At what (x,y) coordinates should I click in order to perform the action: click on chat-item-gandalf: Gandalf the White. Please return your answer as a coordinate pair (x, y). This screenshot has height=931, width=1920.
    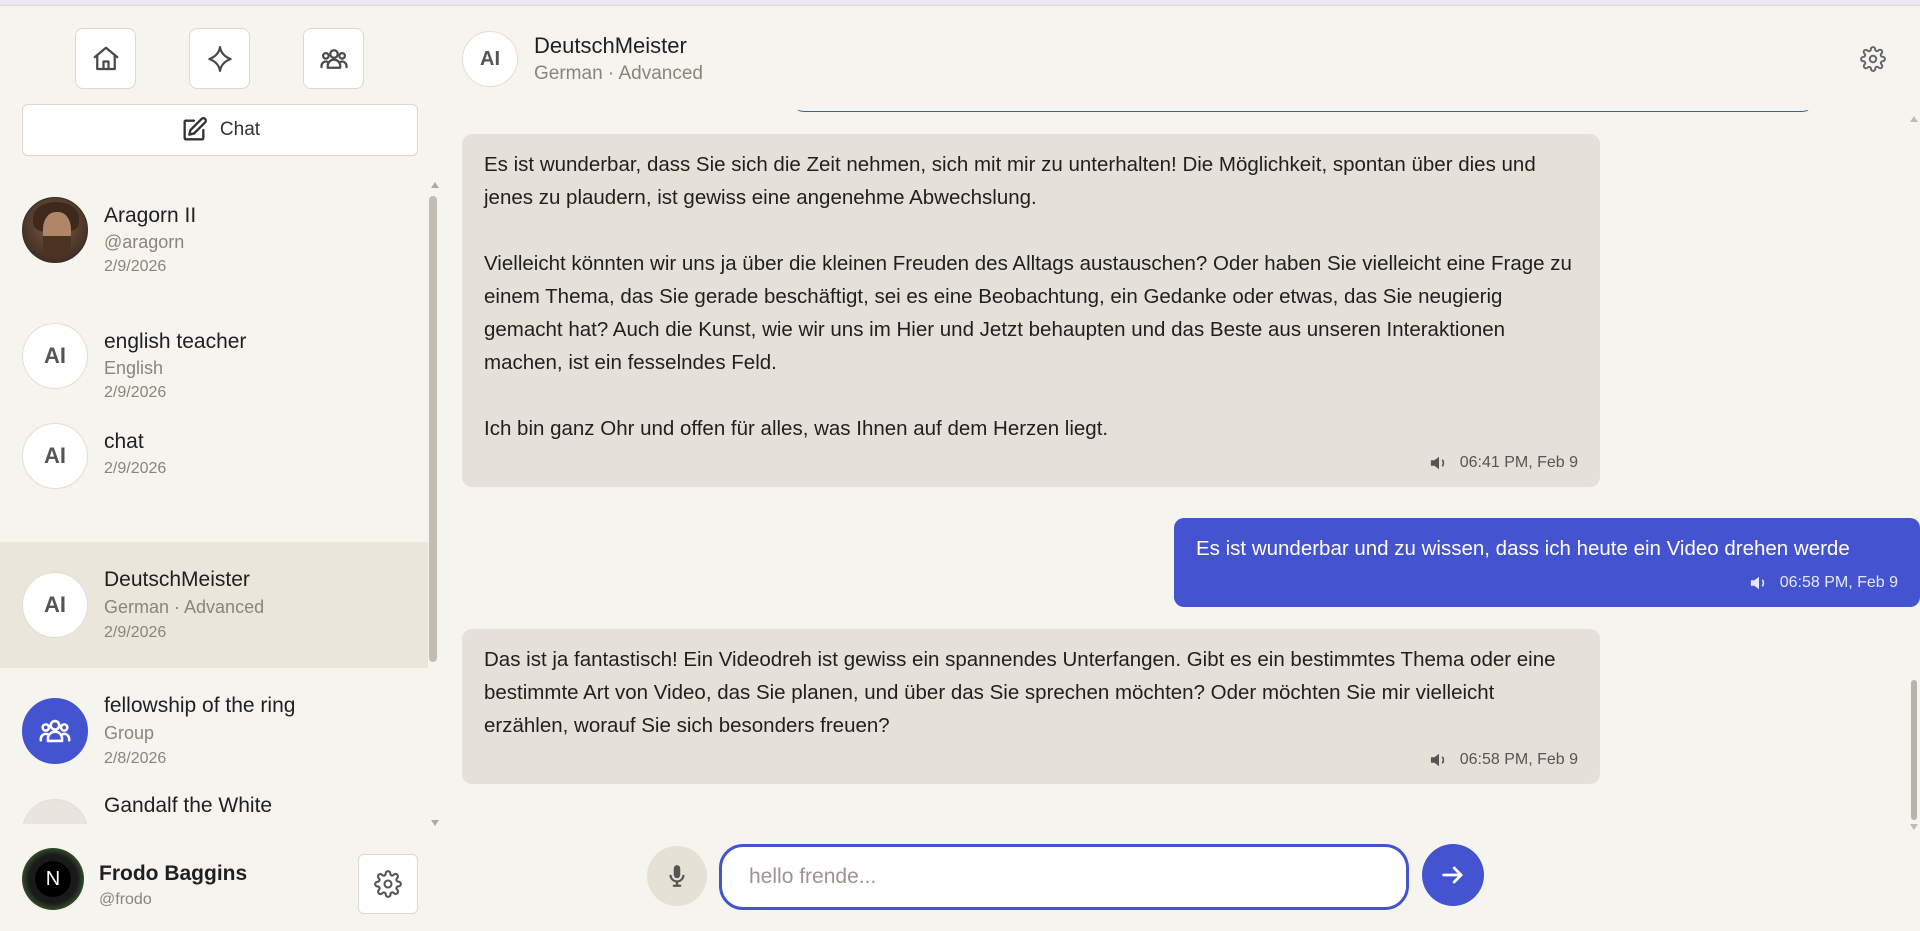
    Looking at the image, I should click on (214, 809).